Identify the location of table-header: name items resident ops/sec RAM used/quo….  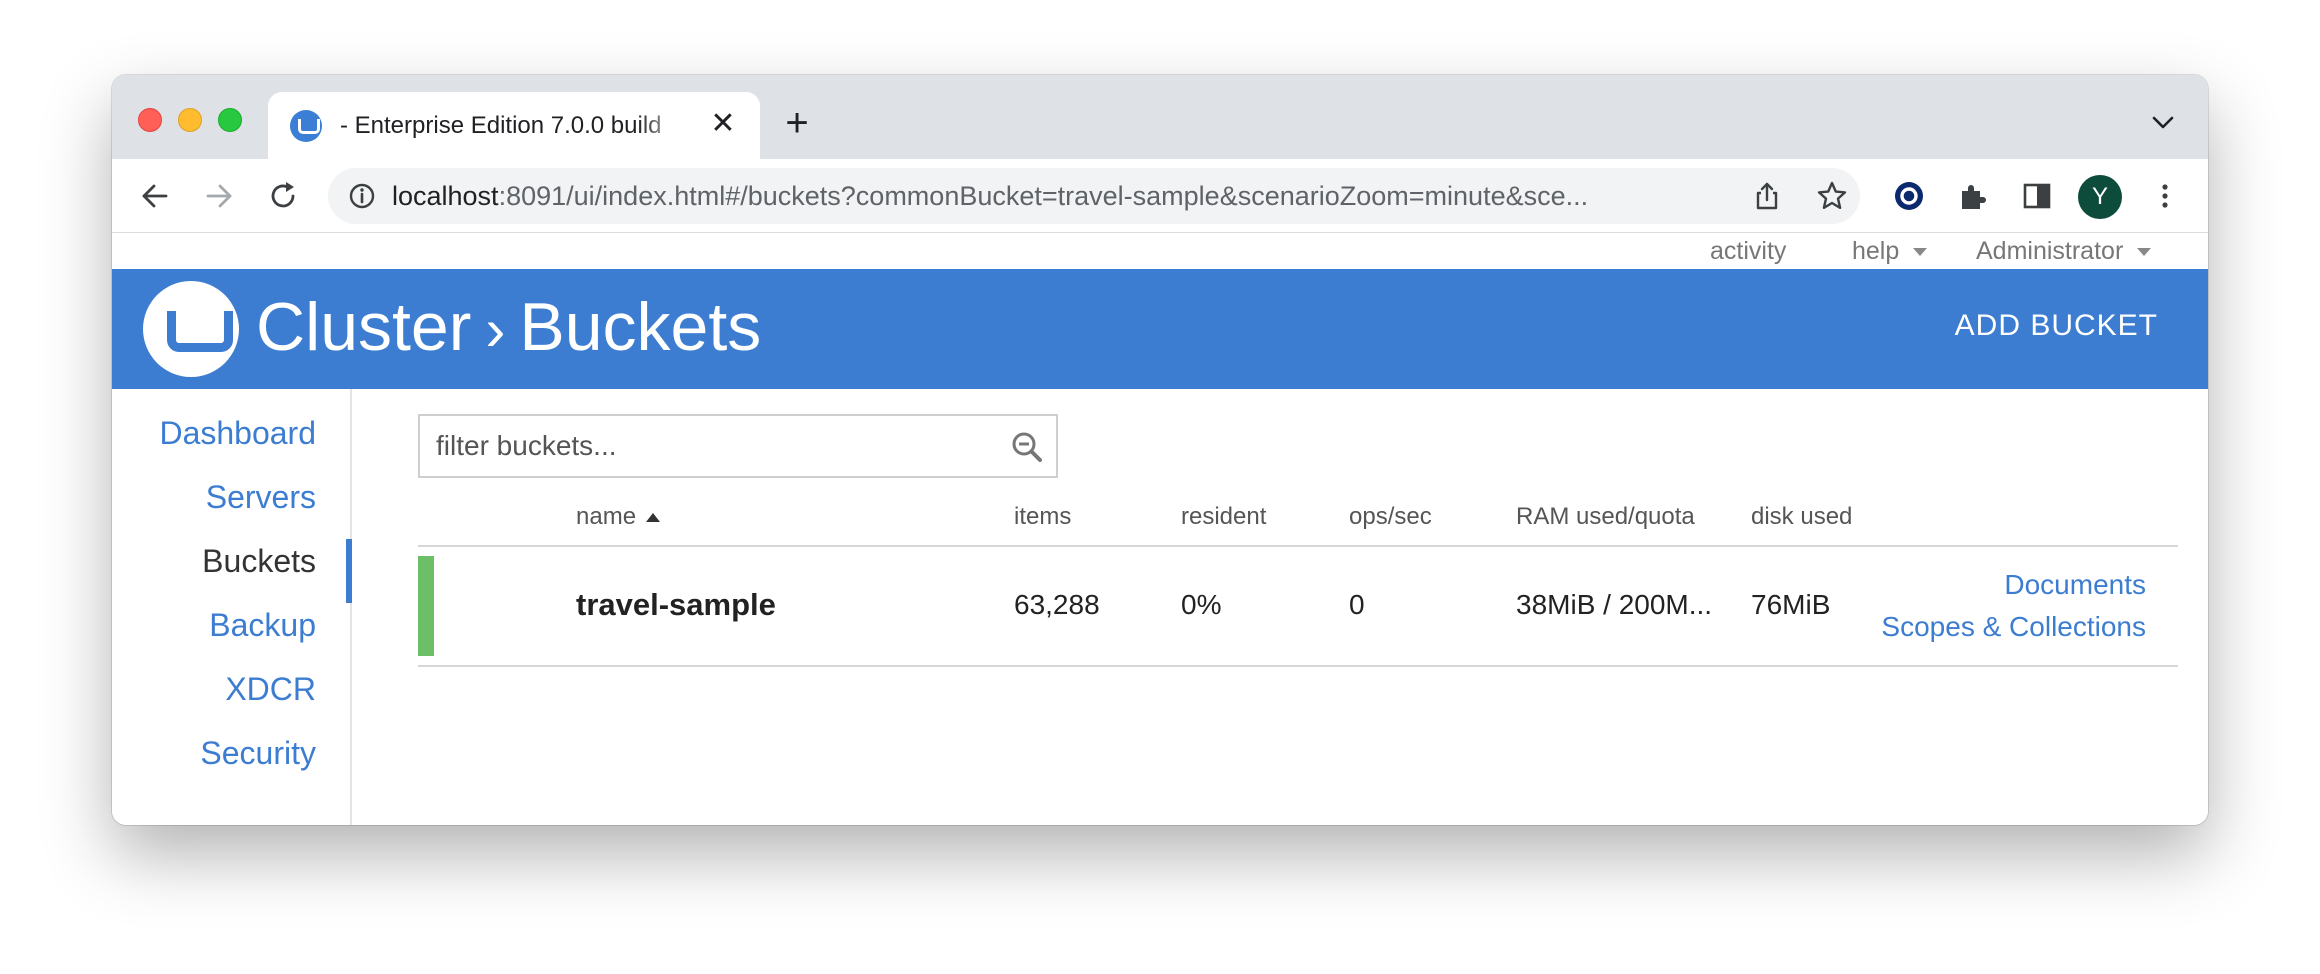
(1298, 519).